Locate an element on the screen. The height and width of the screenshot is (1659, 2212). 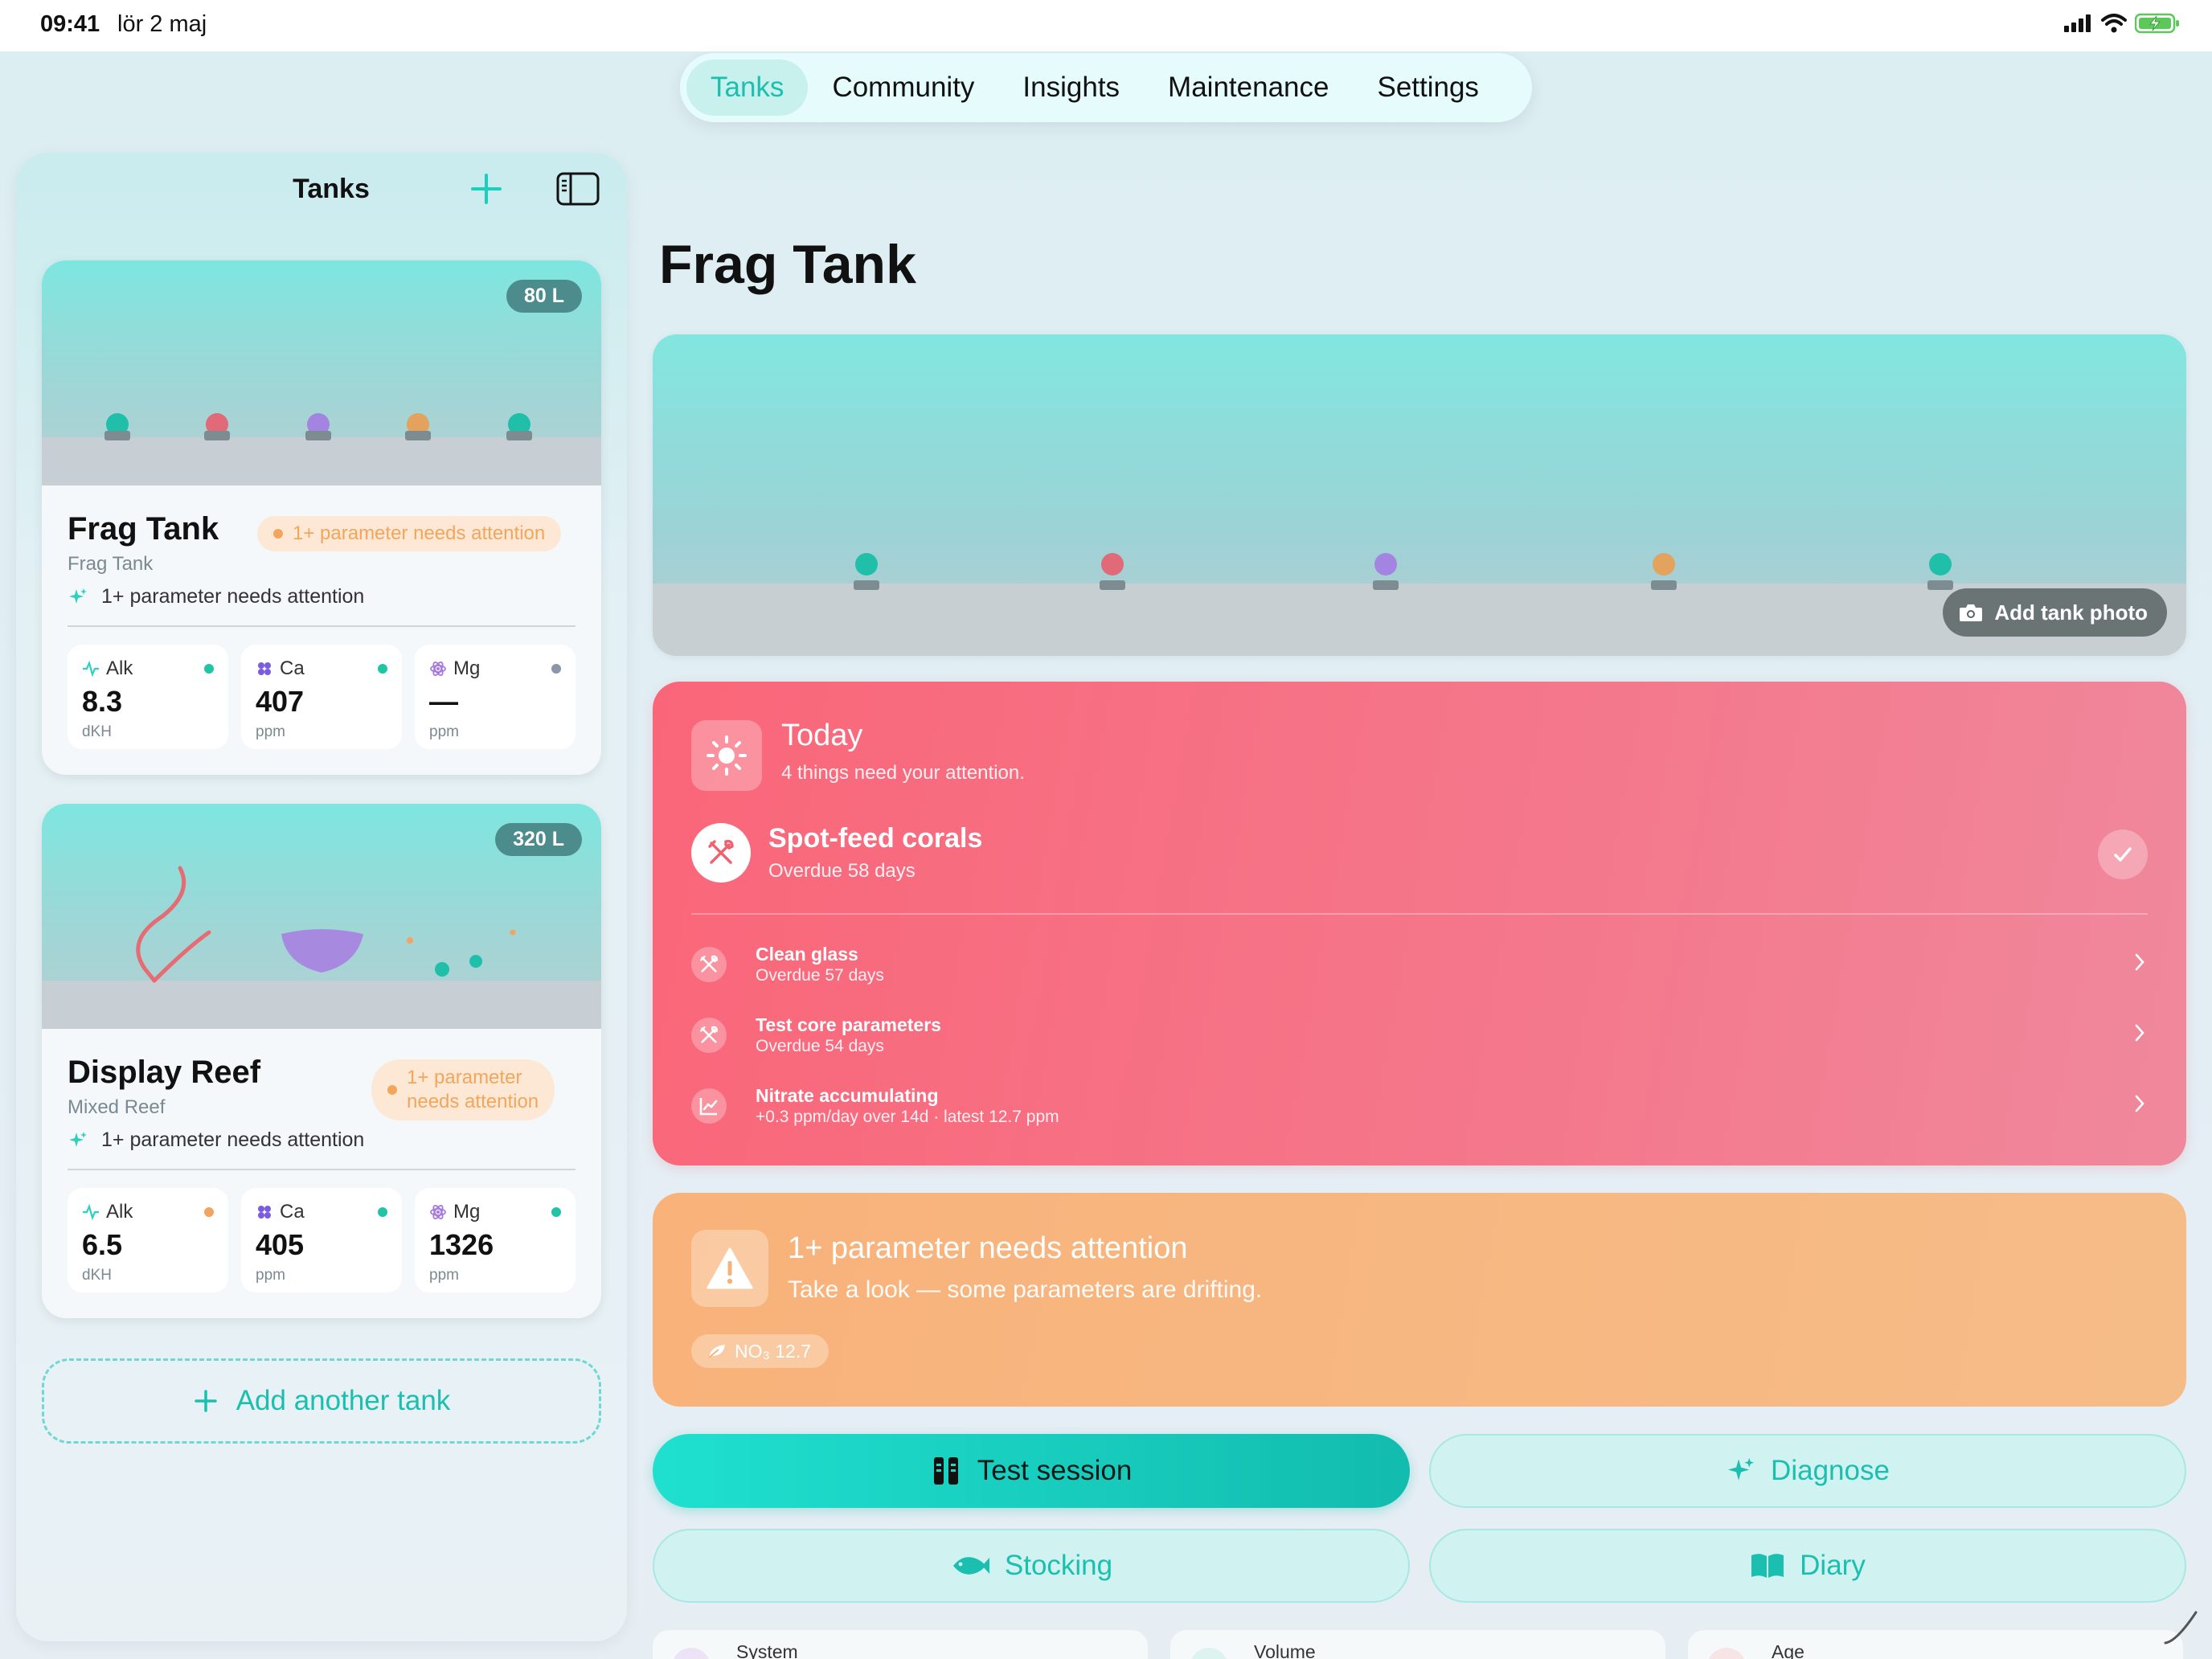
stat-label: Age is located at coordinates (1788, 1650).